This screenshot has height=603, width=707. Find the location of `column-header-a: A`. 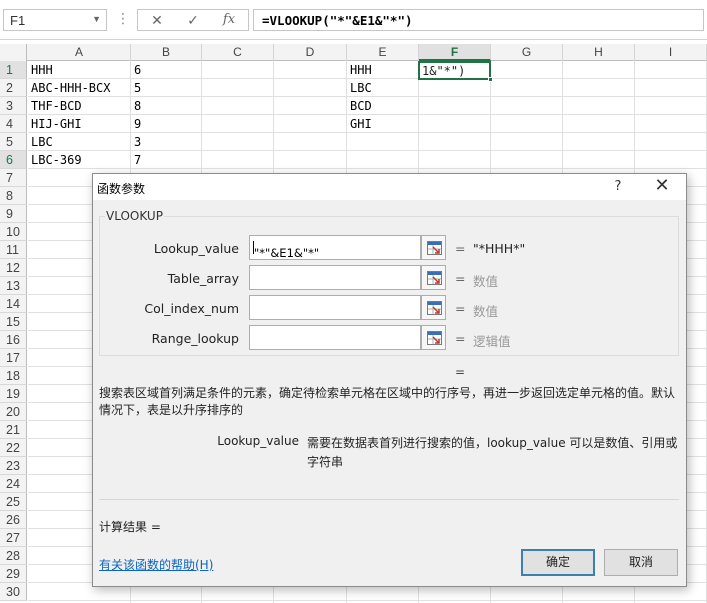

column-header-a: A is located at coordinates (79, 52).